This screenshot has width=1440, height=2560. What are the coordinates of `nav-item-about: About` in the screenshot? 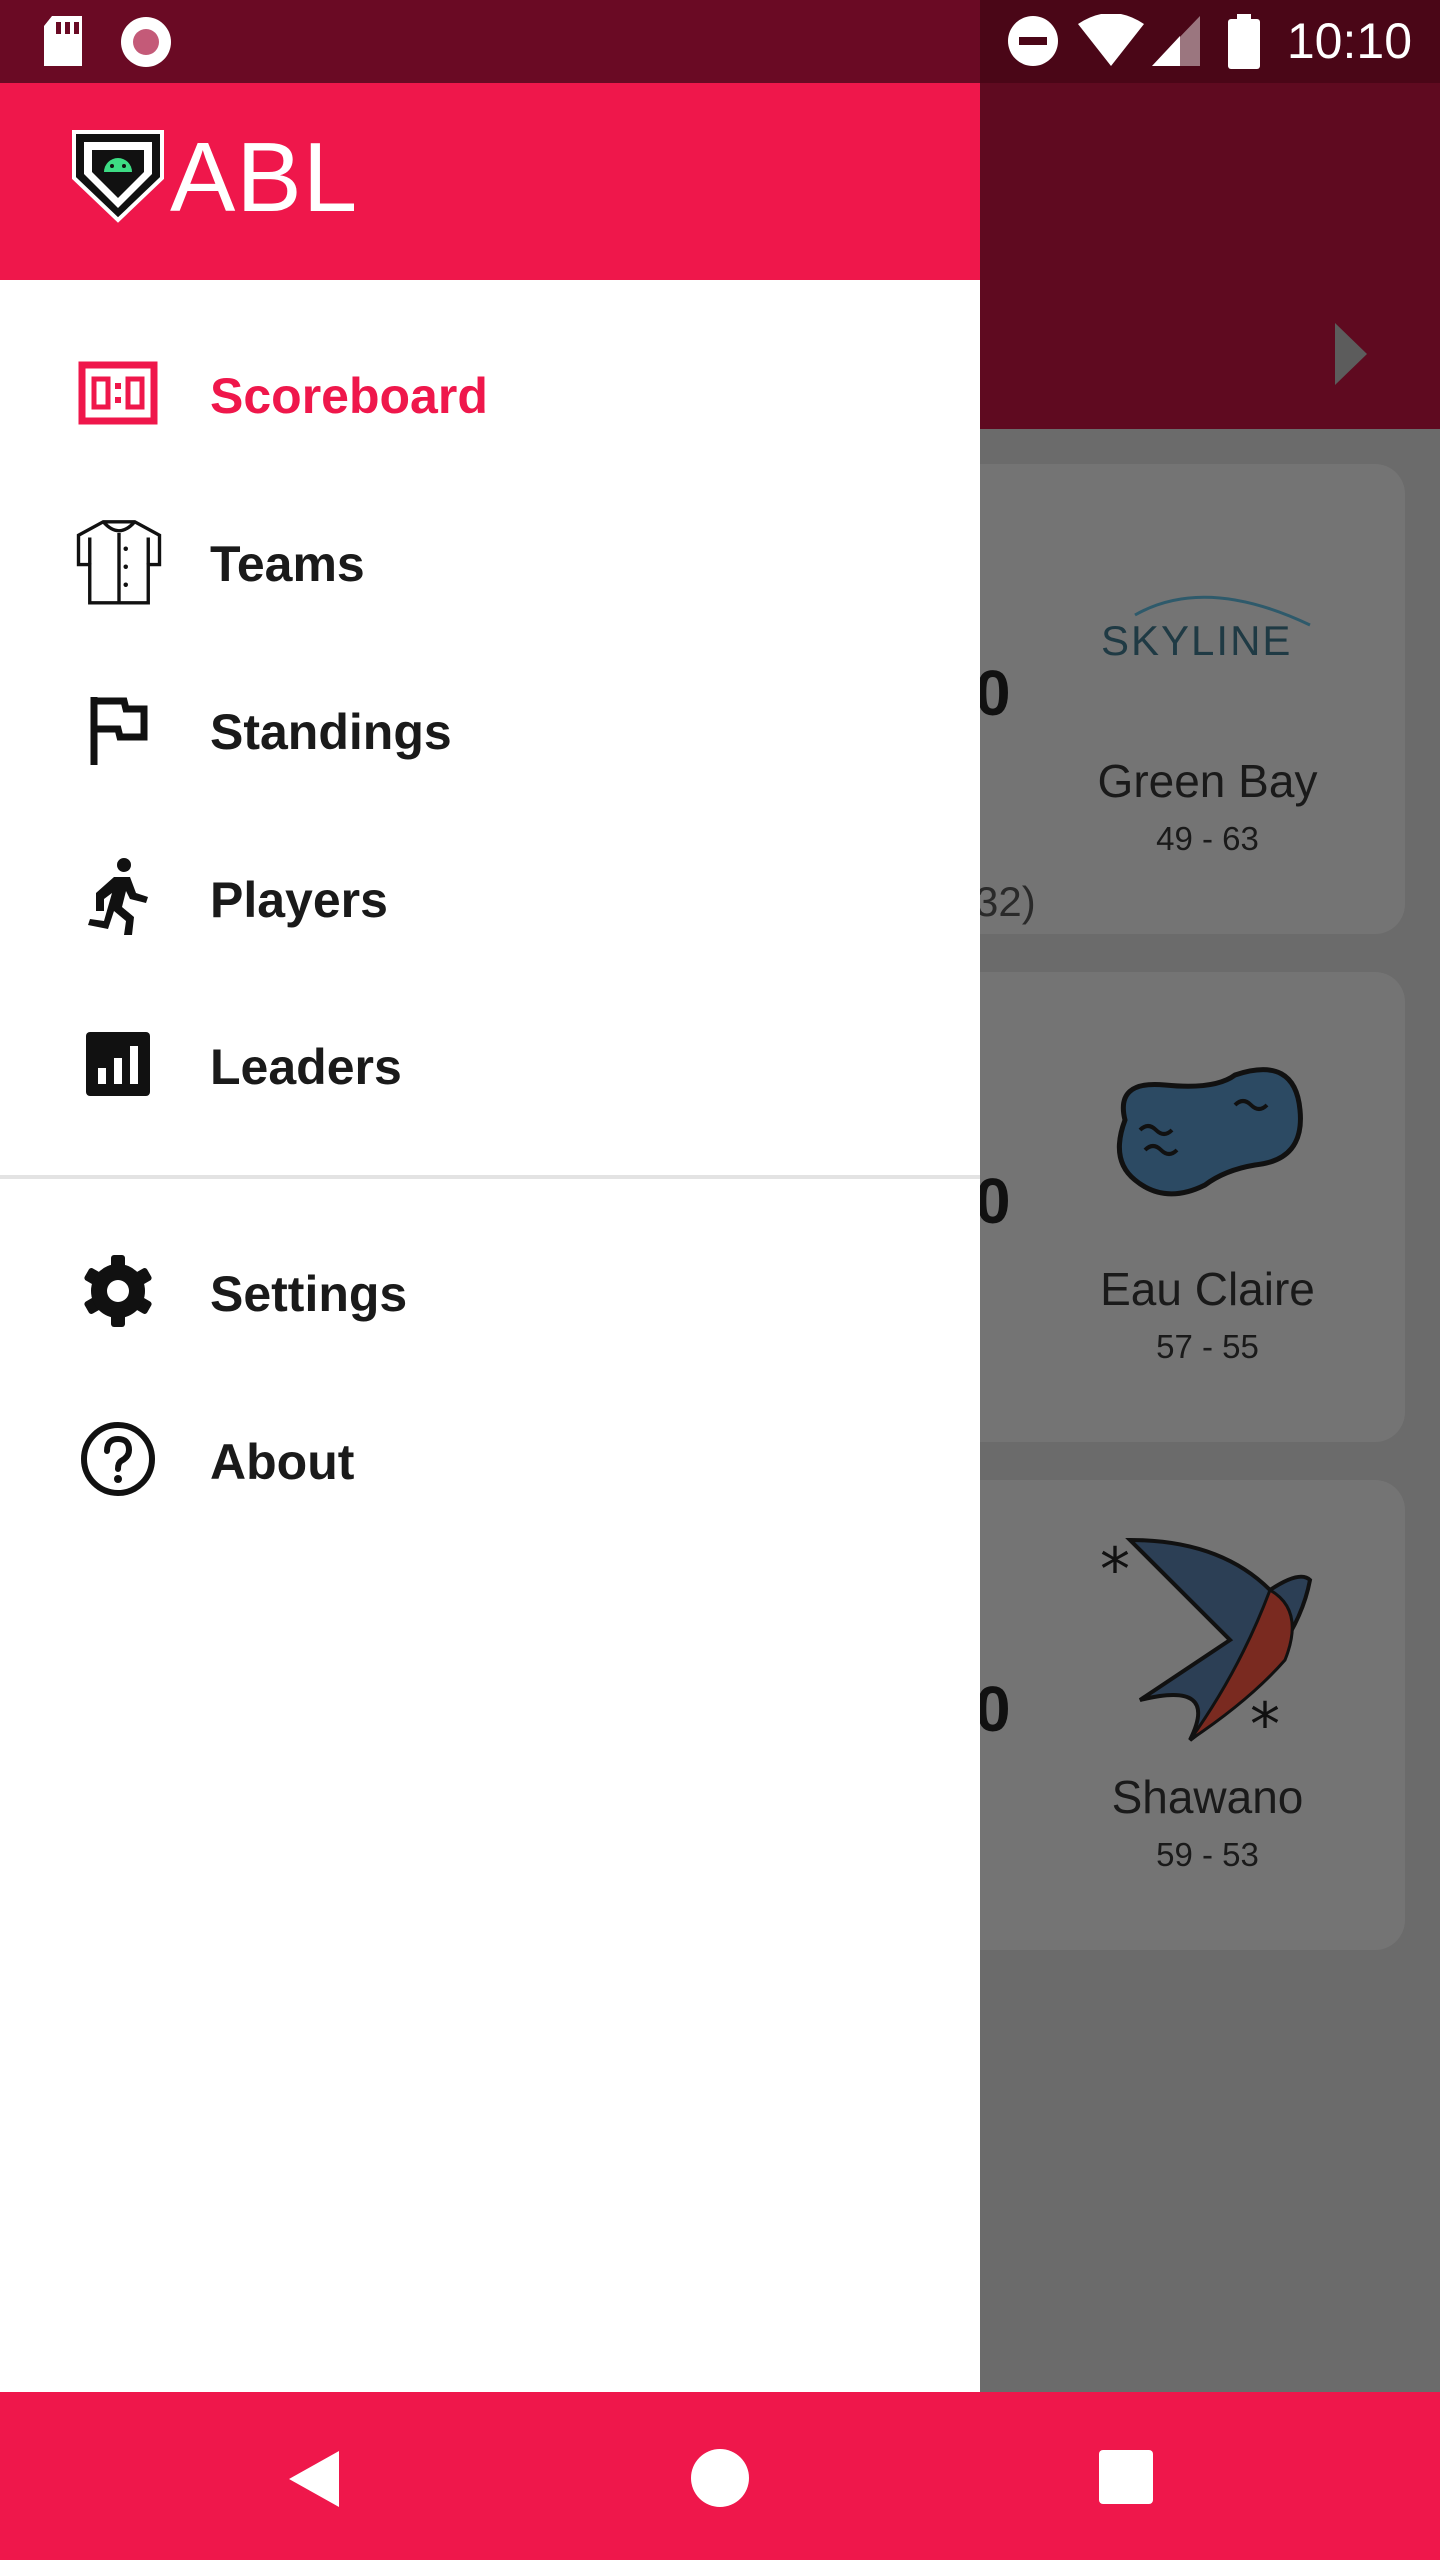 It's located at (490, 1459).